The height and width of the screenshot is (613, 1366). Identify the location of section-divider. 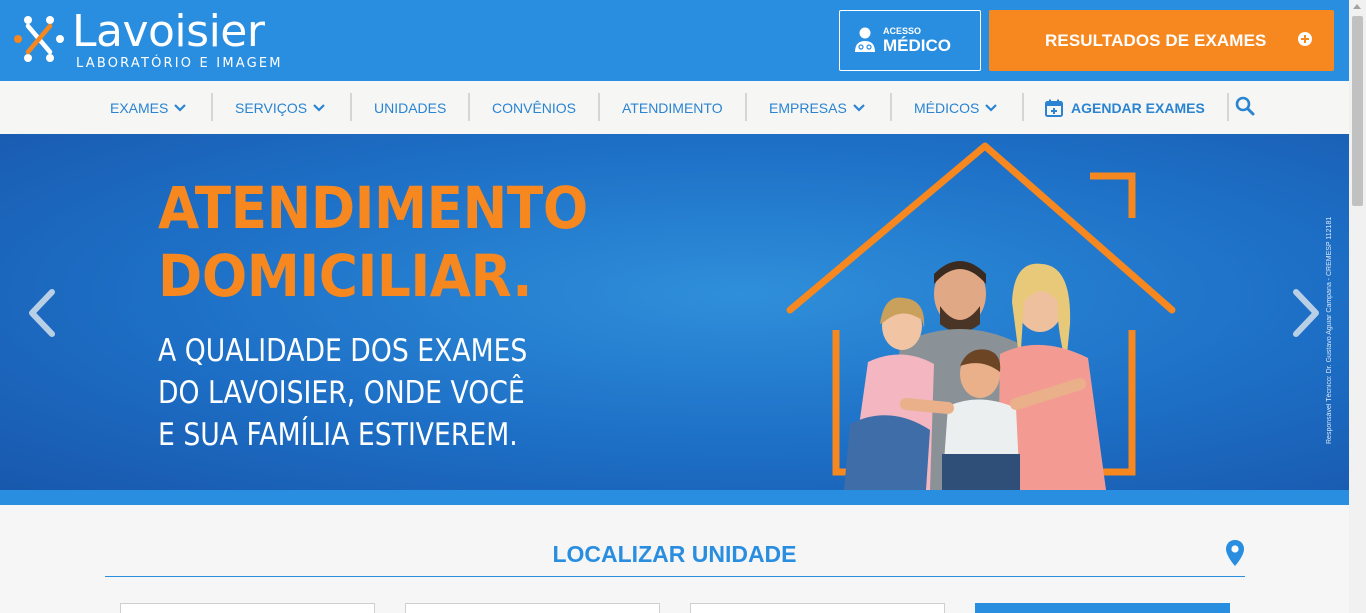
(675, 576).